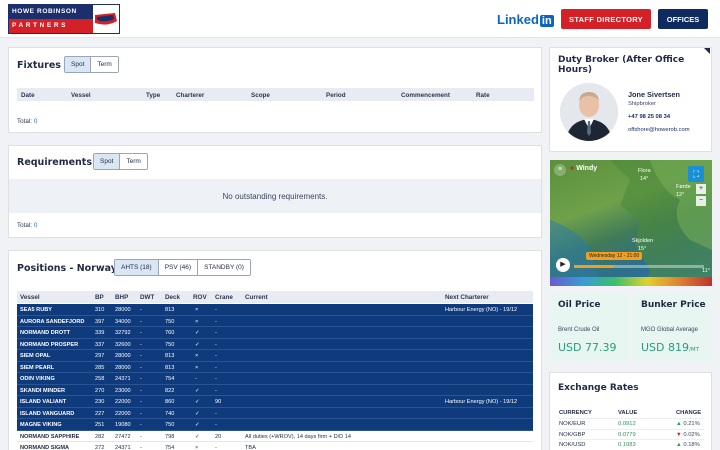 This screenshot has width=720, height=450. Describe the element at coordinates (100, 344) in the screenshot. I see `cell-bp: 337` at that location.